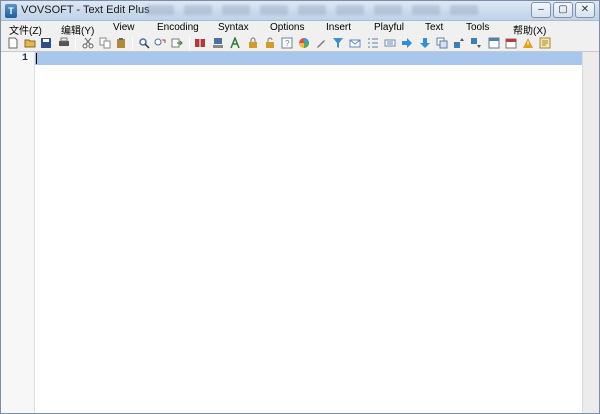 The image size is (600, 414). Describe the element at coordinates (24, 58) in the screenshot. I see `line-number: 1` at that location.